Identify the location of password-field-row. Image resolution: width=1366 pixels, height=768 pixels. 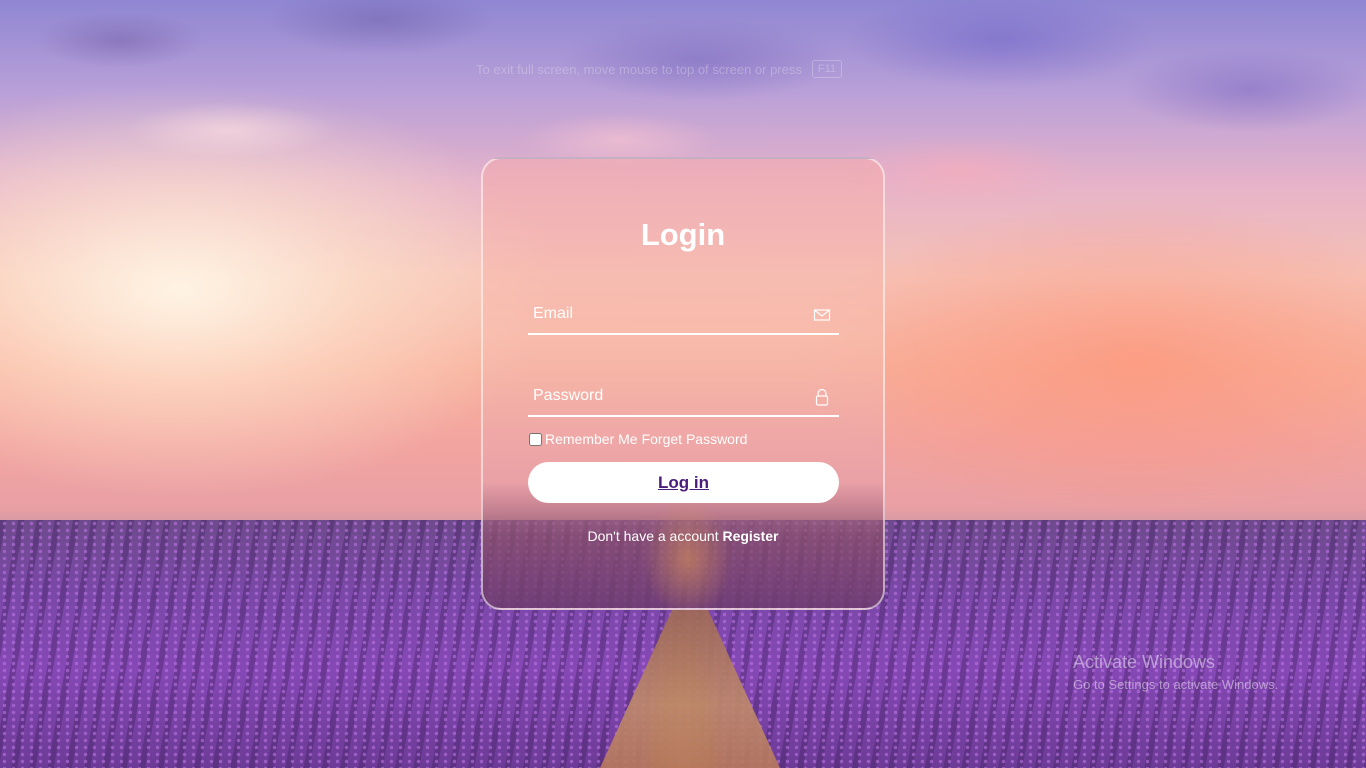
(683, 396).